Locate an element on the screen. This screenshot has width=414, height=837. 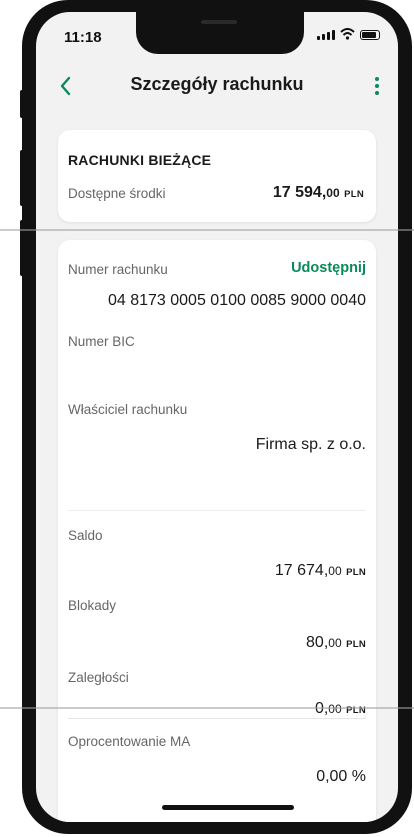
more-options-icon is located at coordinates (377, 86).